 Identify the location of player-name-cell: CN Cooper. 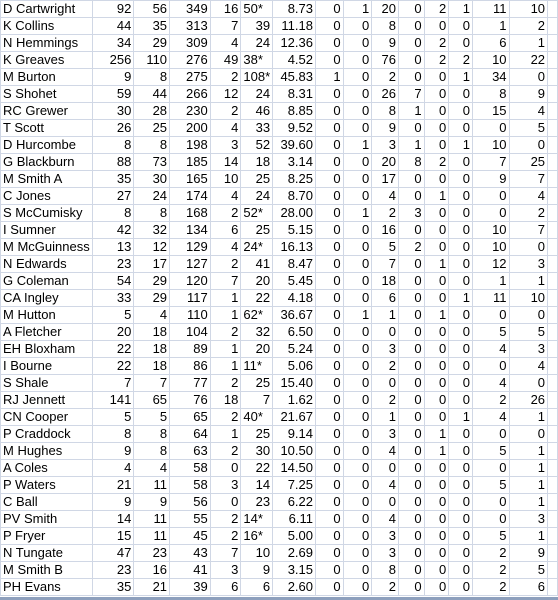
(46, 417).